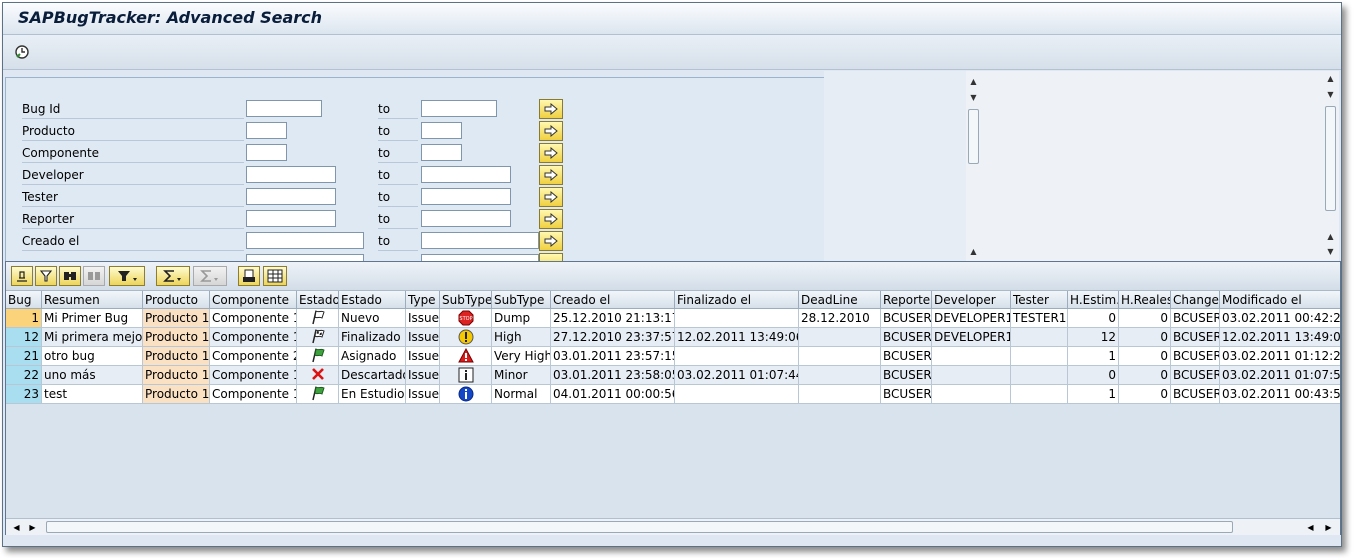  What do you see at coordinates (92, 356) in the screenshot?
I see `cell-resumen: otro bug` at bounding box center [92, 356].